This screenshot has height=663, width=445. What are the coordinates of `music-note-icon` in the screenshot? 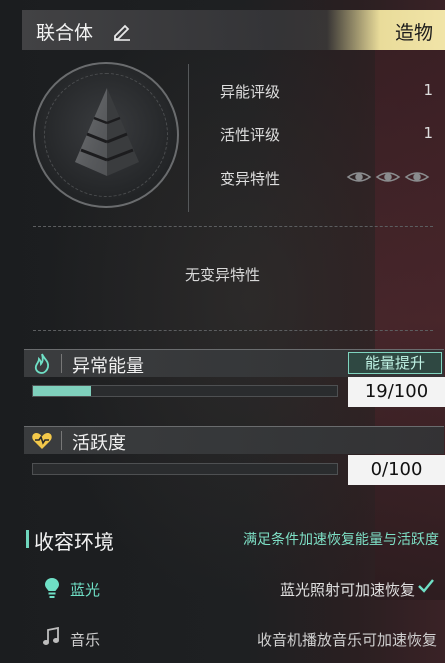 It's located at (51, 636).